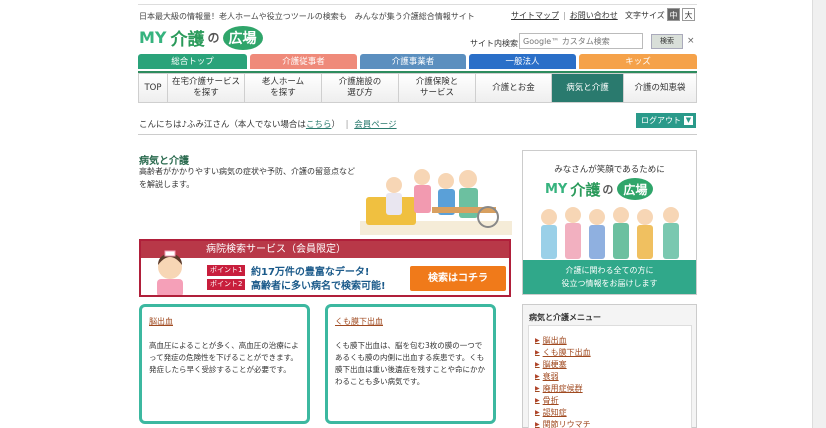 This screenshot has height=428, width=826. Describe the element at coordinates (268, 124) in the screenshot. I see `greeting: こんにちは♪ふみ江さん（本人でない場合はこちら） | 会員ページ` at that location.